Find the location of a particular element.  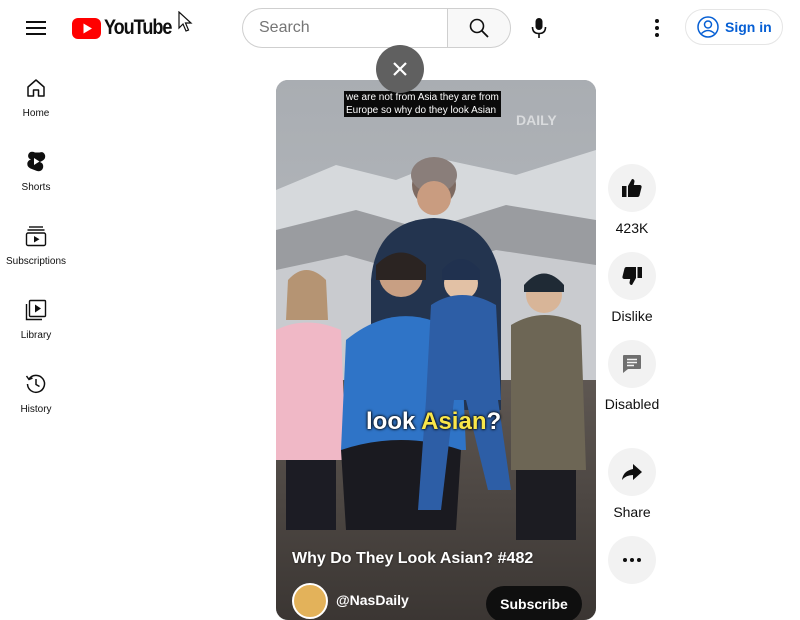

youtube-logo: YouTube is located at coordinates (127, 28).